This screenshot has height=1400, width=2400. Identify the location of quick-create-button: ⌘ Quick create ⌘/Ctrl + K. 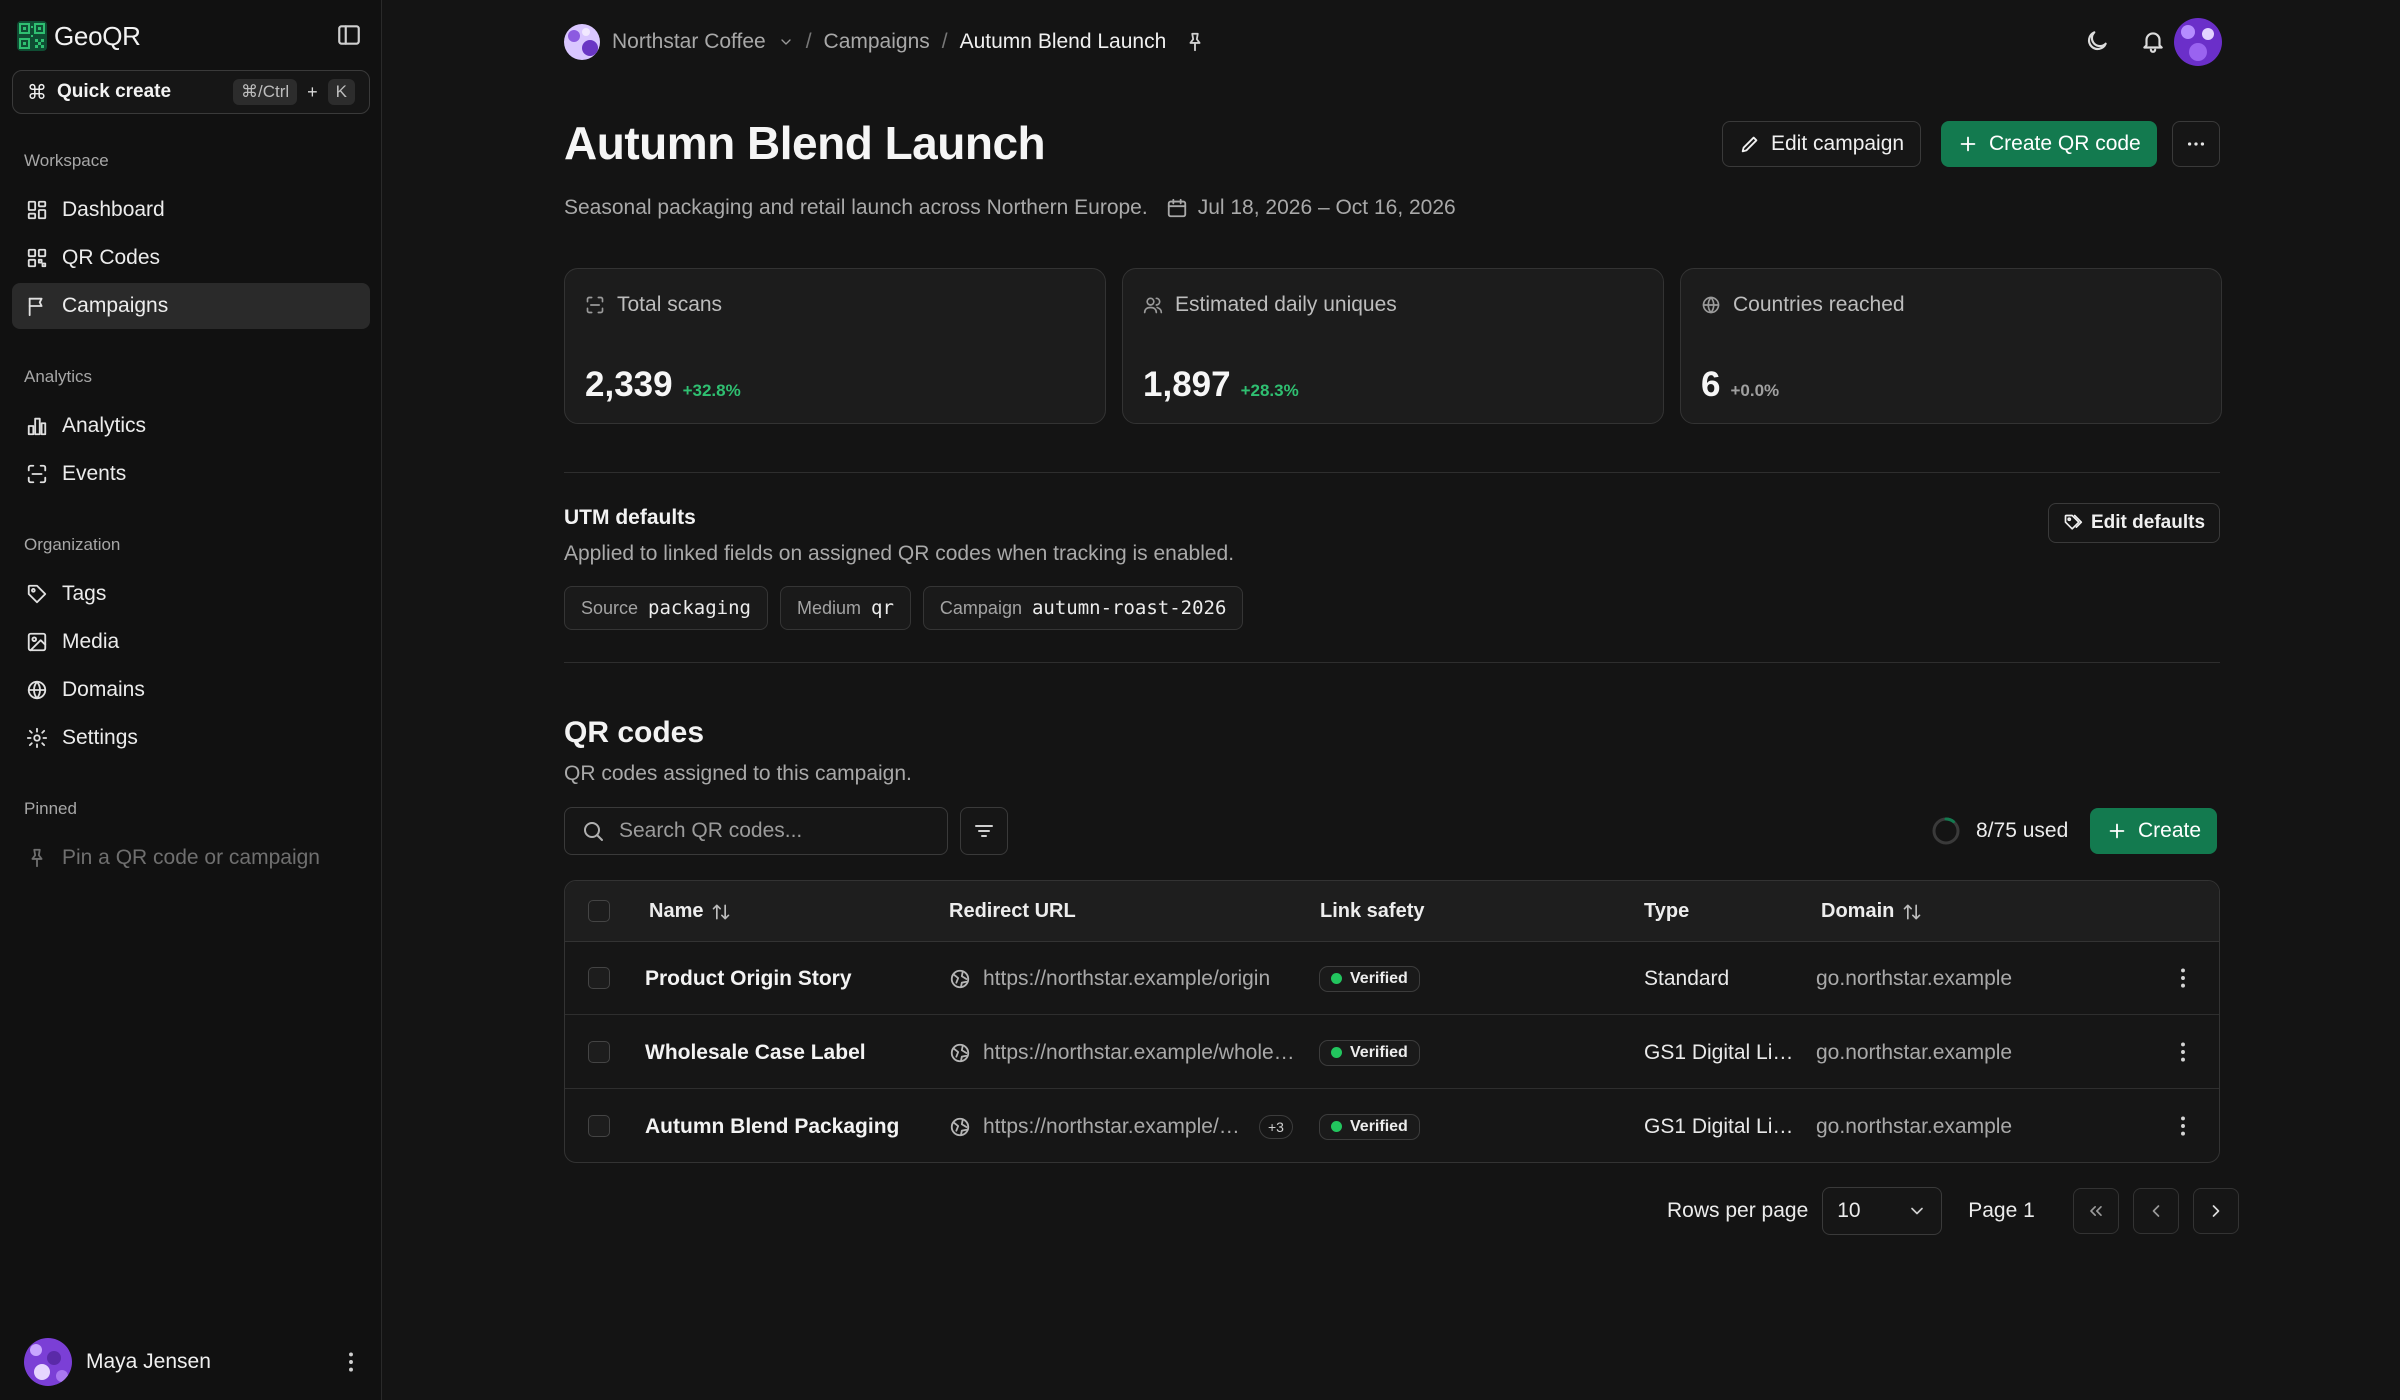
(191, 92).